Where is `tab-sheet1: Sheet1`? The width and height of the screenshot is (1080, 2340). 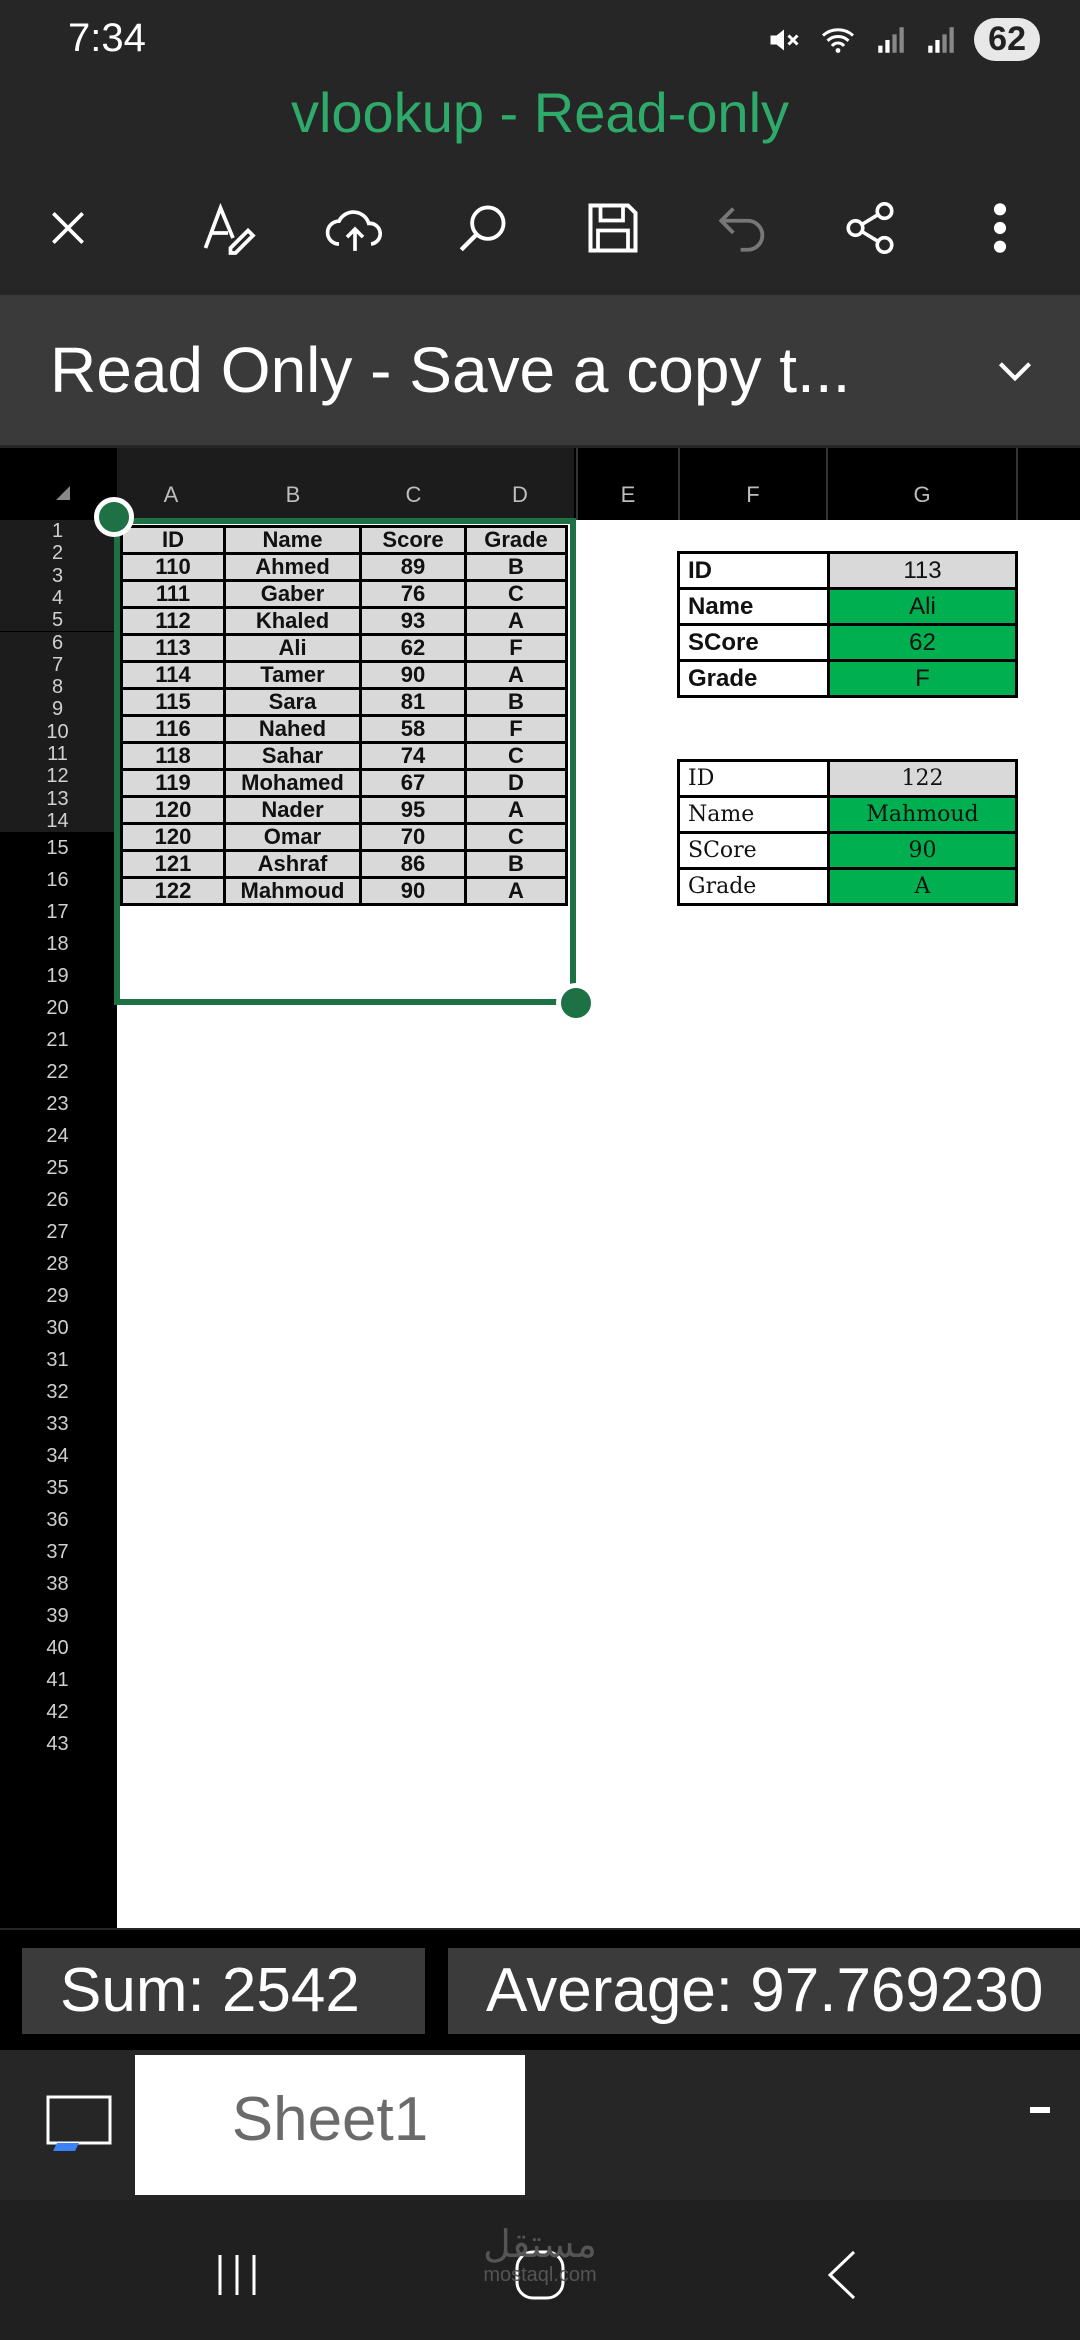 tab-sheet1: Sheet1 is located at coordinates (330, 2125).